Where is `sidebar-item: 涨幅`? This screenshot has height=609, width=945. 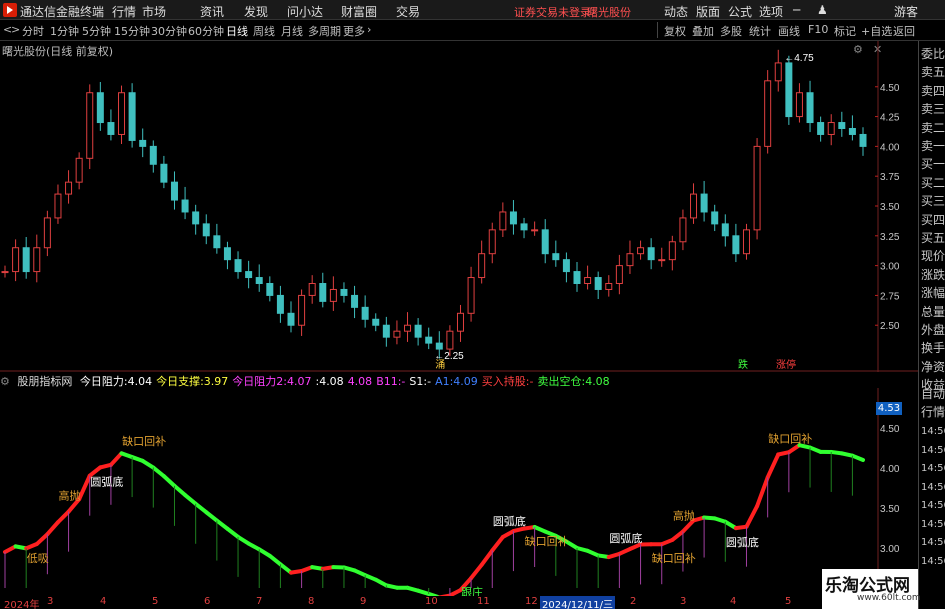
sidebar-item: 涨幅 is located at coordinates (933, 292).